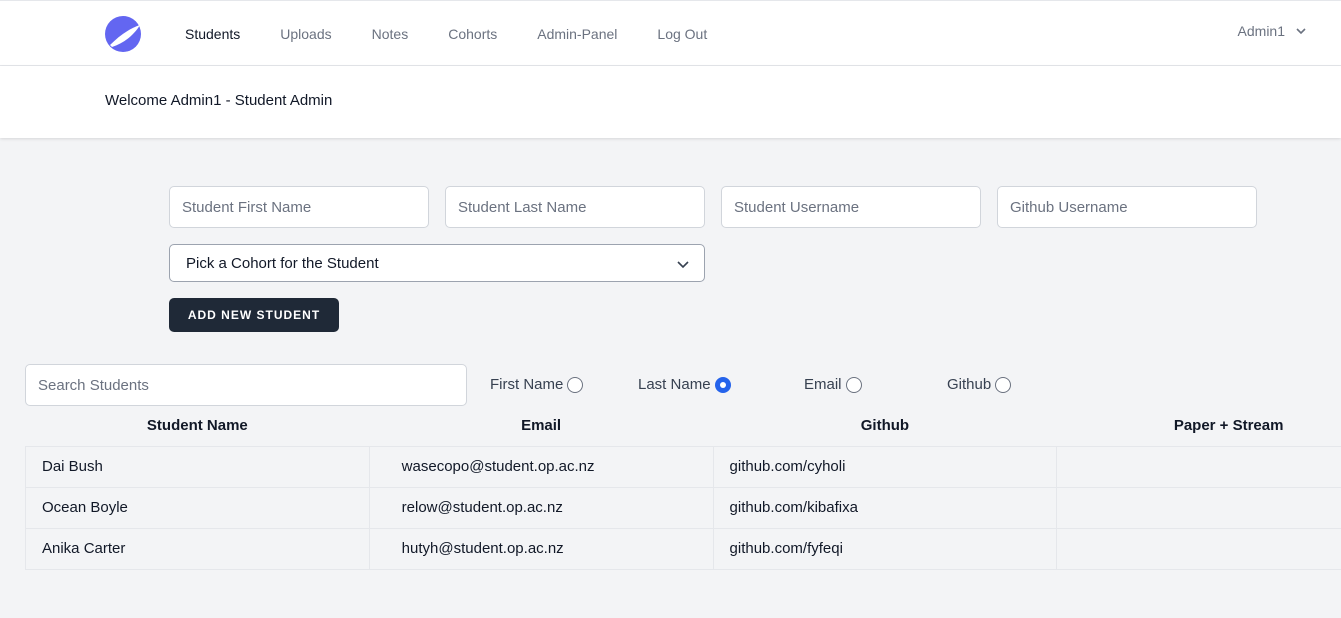  I want to click on column-header-name: Student Name, so click(198, 426).